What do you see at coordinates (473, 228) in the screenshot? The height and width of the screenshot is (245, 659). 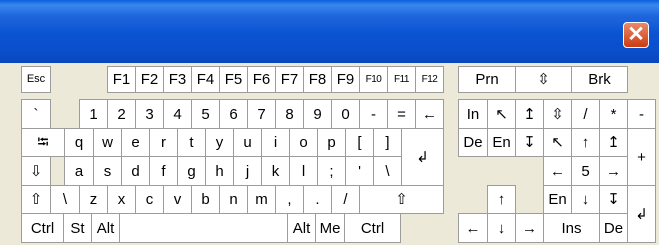 I see `key-arrow-left: ←` at bounding box center [473, 228].